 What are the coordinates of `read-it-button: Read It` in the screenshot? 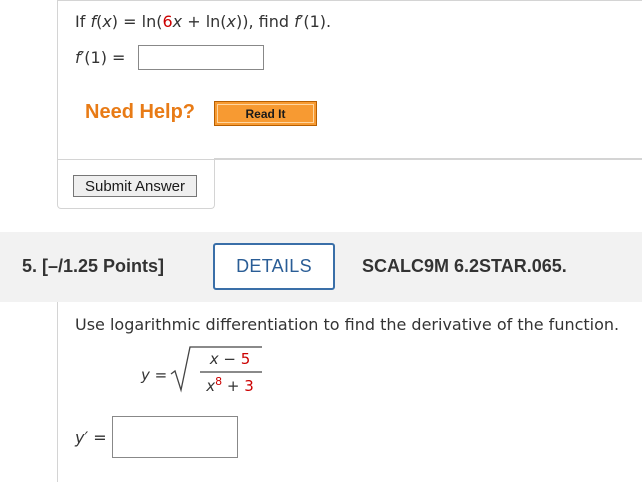 It's located at (265, 113).